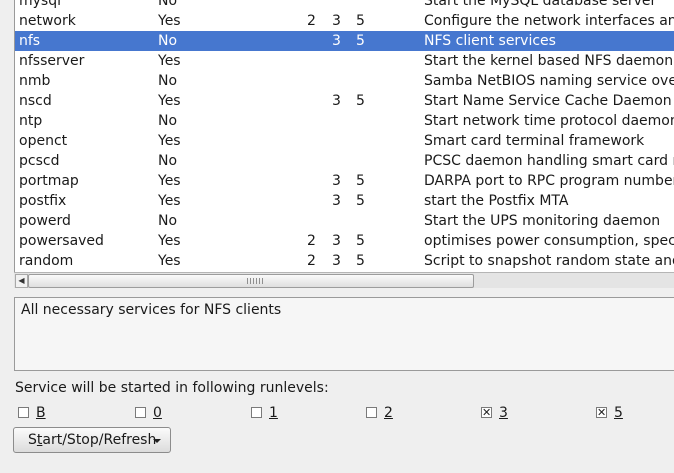 This screenshot has width=674, height=473. Describe the element at coordinates (344, 141) in the screenshot. I see `table-row: openct Yes Smart card terminal framework` at that location.